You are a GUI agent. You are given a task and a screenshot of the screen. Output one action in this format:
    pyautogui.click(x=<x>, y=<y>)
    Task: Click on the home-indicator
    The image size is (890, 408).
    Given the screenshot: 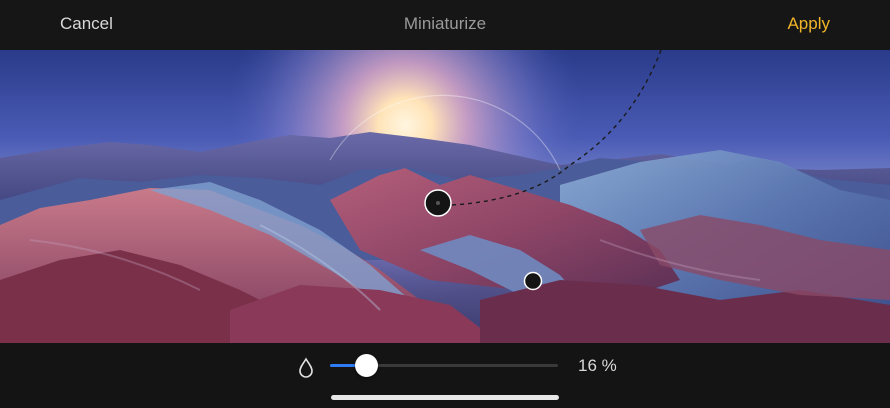 What is the action you would take?
    pyautogui.click(x=445, y=397)
    